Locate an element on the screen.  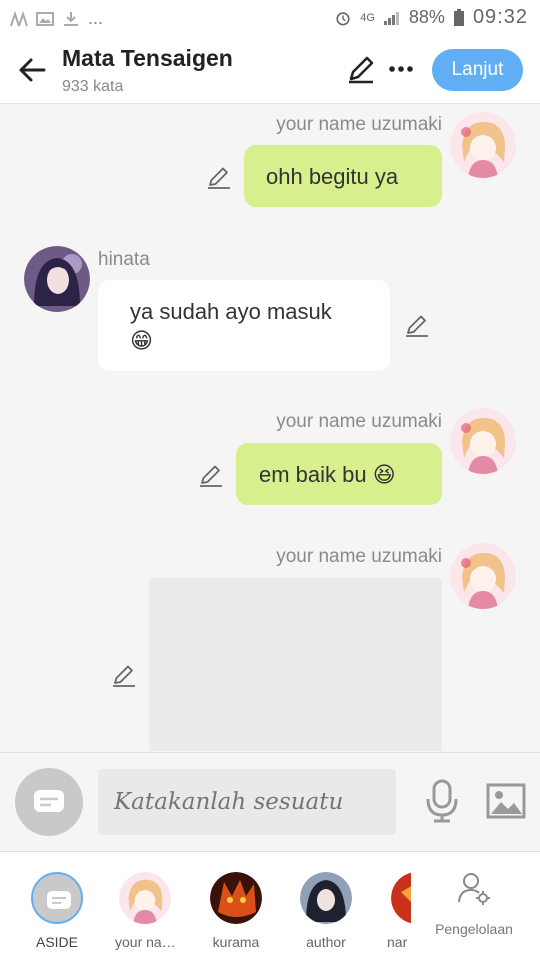
more-options-icon is located at coordinates (401, 69).